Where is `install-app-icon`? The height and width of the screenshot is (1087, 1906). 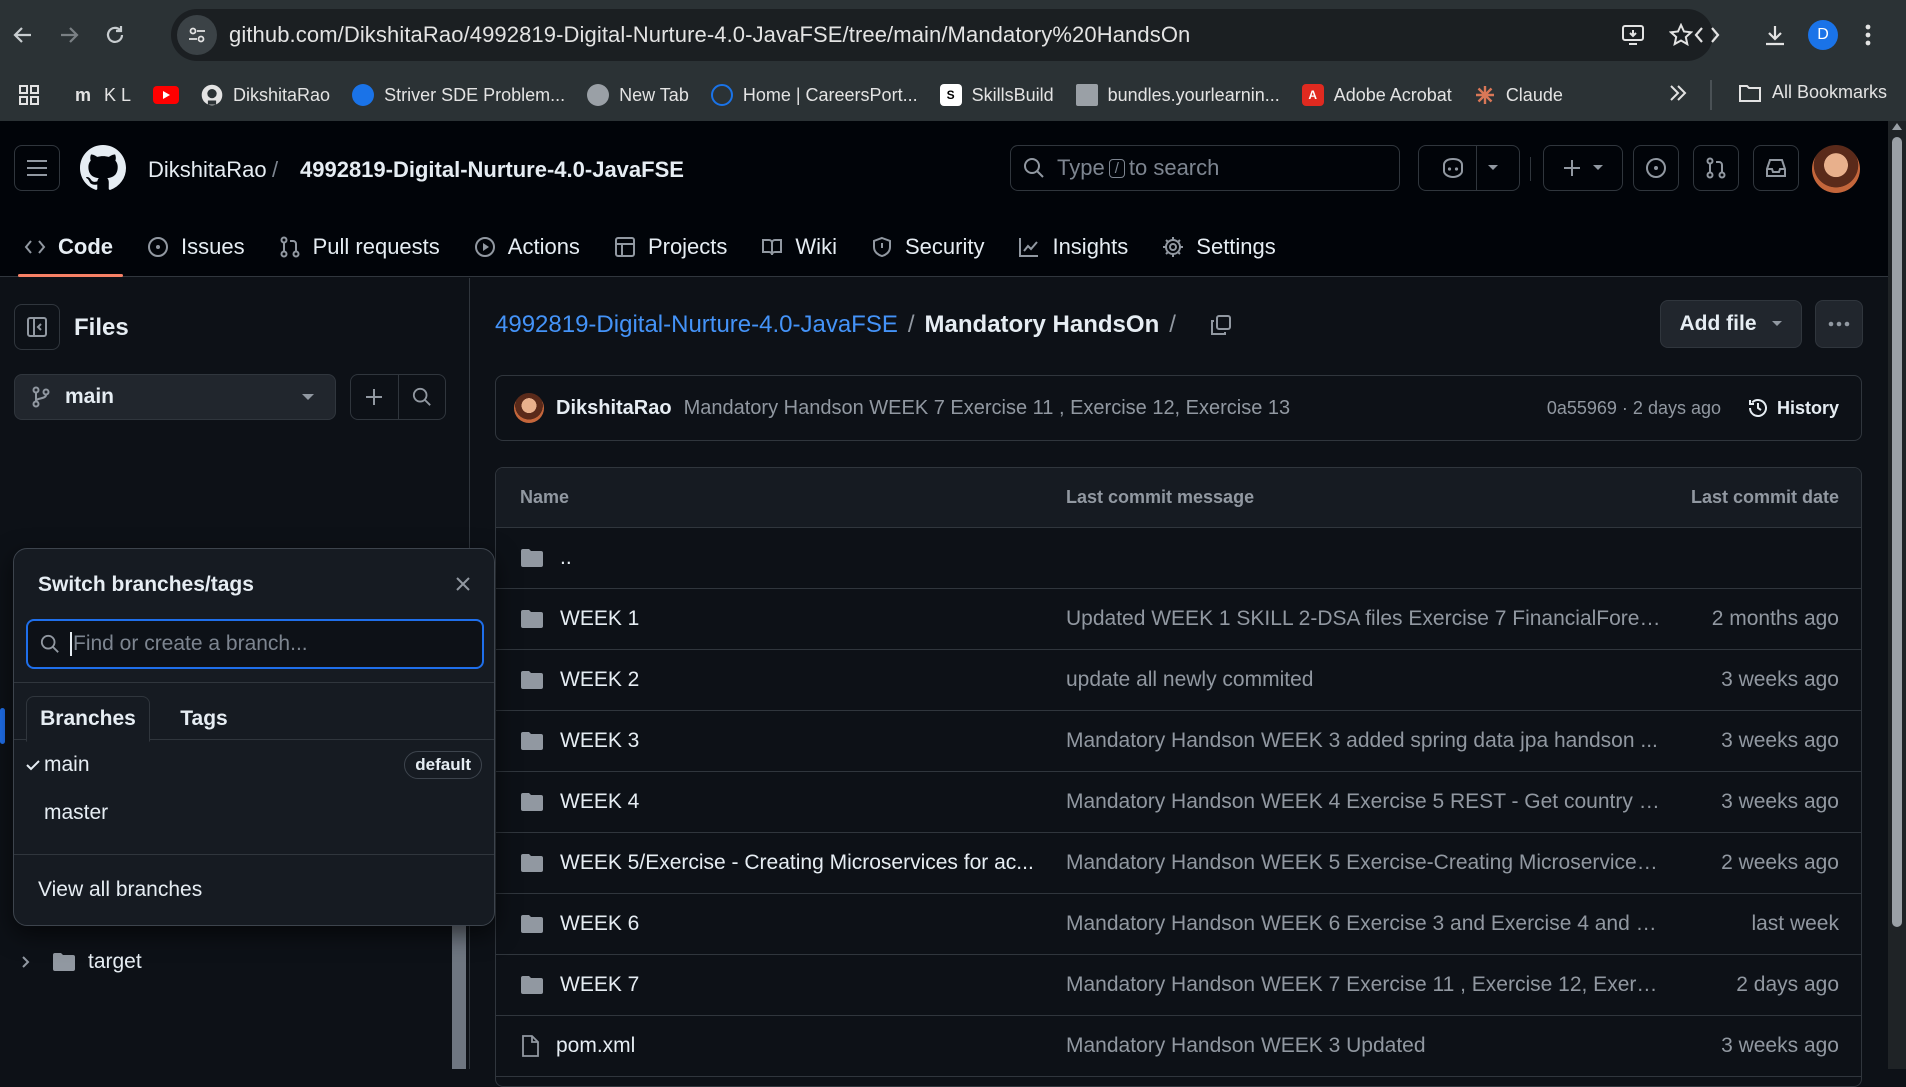 install-app-icon is located at coordinates (1633, 35).